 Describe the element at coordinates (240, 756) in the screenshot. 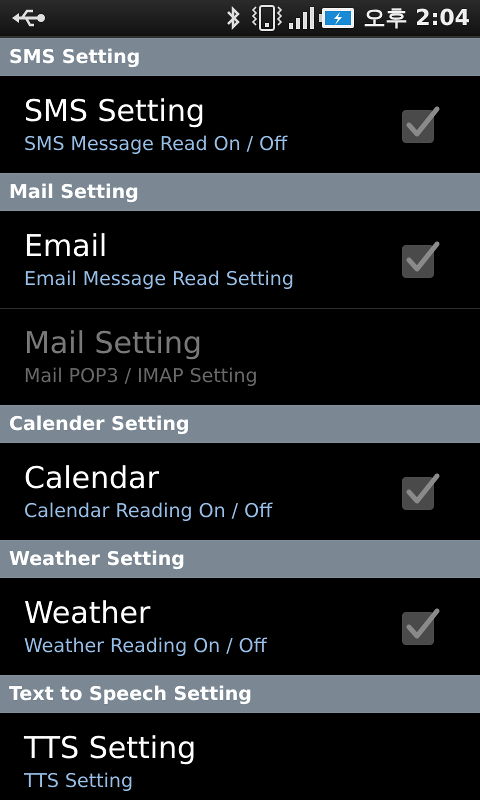

I see `preference-item: TTS Setting TTS Setting` at that location.